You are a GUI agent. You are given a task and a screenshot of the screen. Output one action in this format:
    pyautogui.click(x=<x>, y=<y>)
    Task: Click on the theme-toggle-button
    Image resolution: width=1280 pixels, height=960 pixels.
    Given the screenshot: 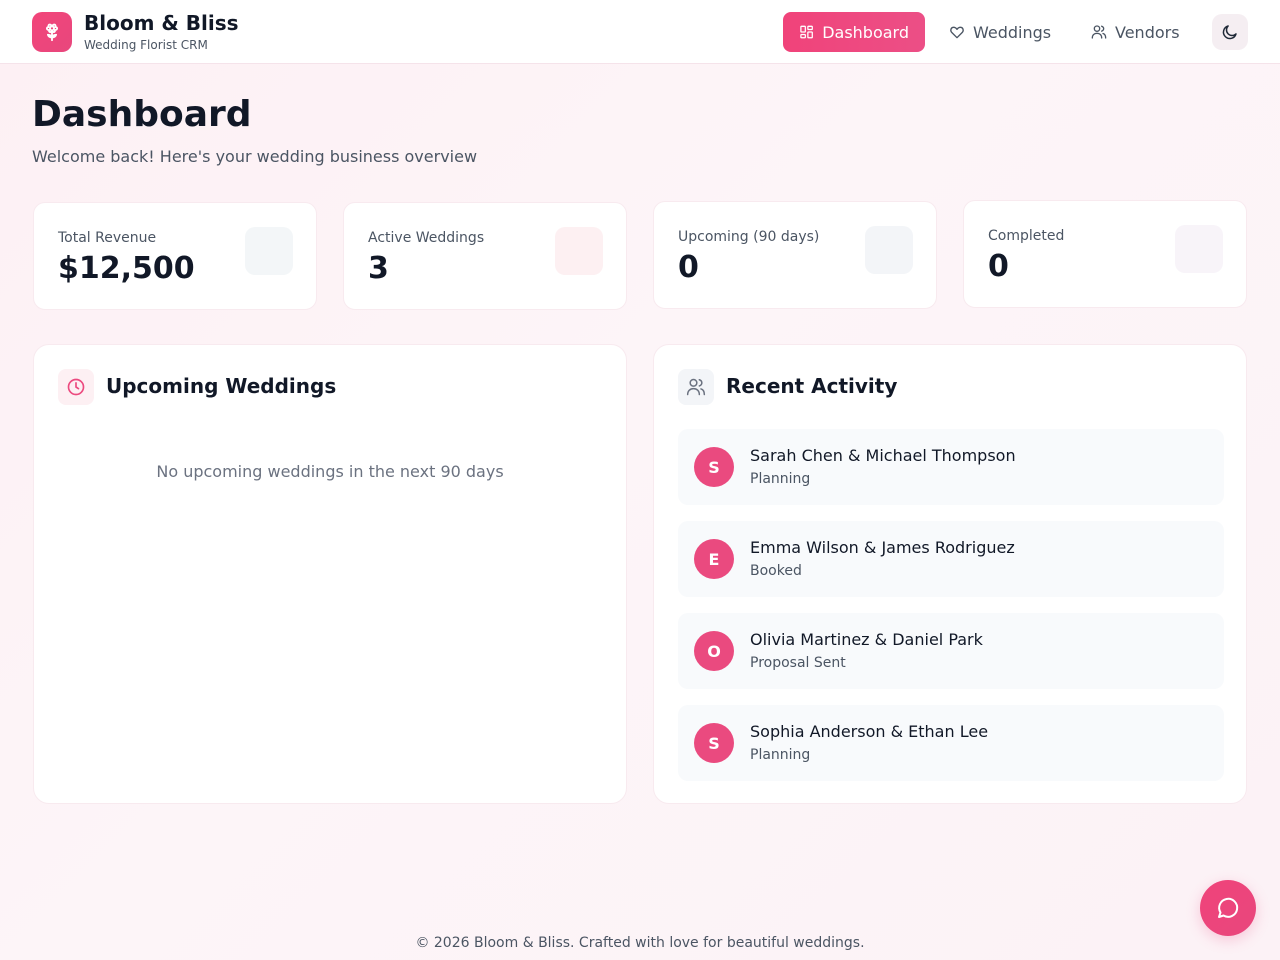 What is the action you would take?
    pyautogui.click(x=1230, y=32)
    